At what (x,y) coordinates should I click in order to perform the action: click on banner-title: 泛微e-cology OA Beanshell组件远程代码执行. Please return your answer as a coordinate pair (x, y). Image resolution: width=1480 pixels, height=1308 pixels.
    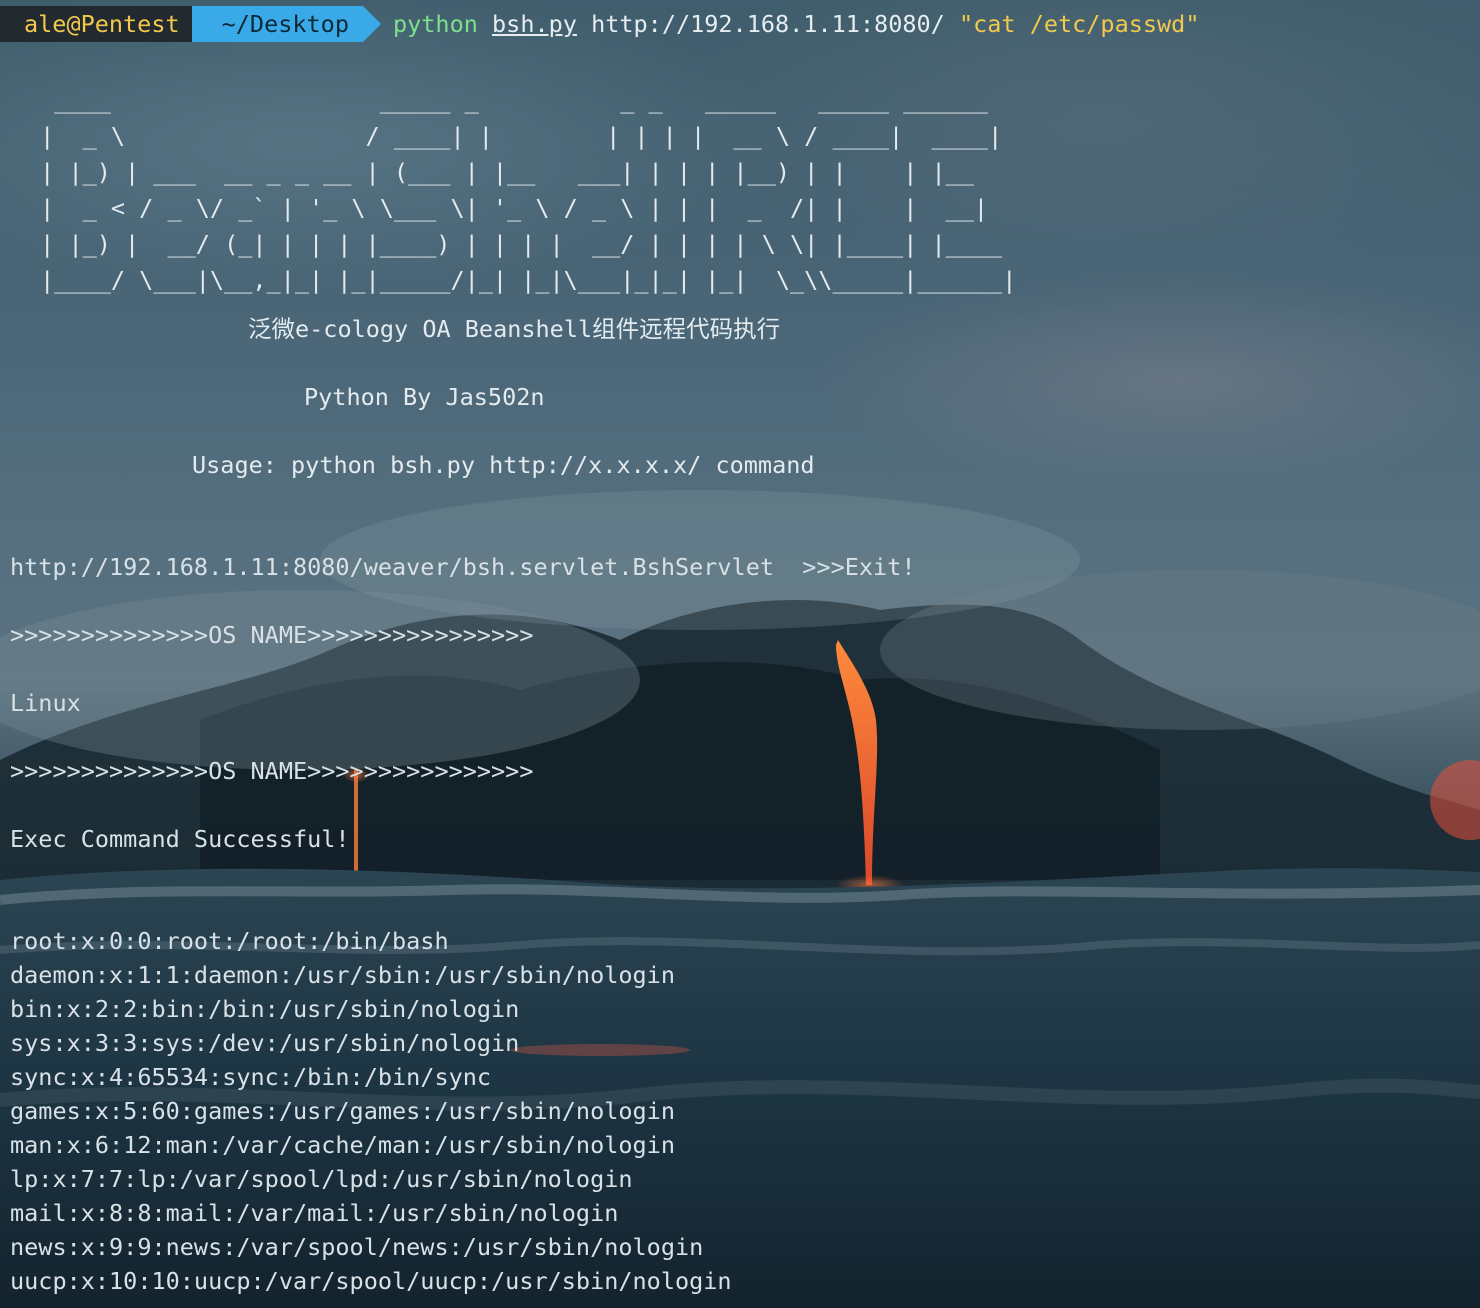
    Looking at the image, I should click on (514, 329).